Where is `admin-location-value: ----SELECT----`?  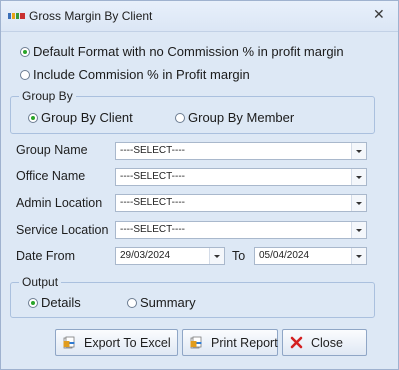 admin-location-value: ----SELECT---- is located at coordinates (152, 202).